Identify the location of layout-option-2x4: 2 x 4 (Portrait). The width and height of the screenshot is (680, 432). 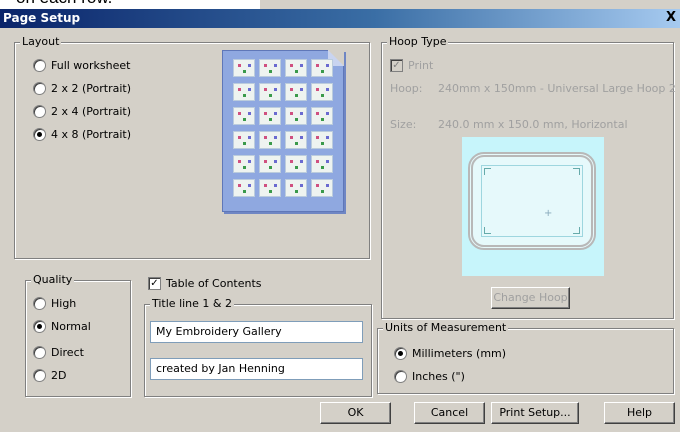
(82, 111).